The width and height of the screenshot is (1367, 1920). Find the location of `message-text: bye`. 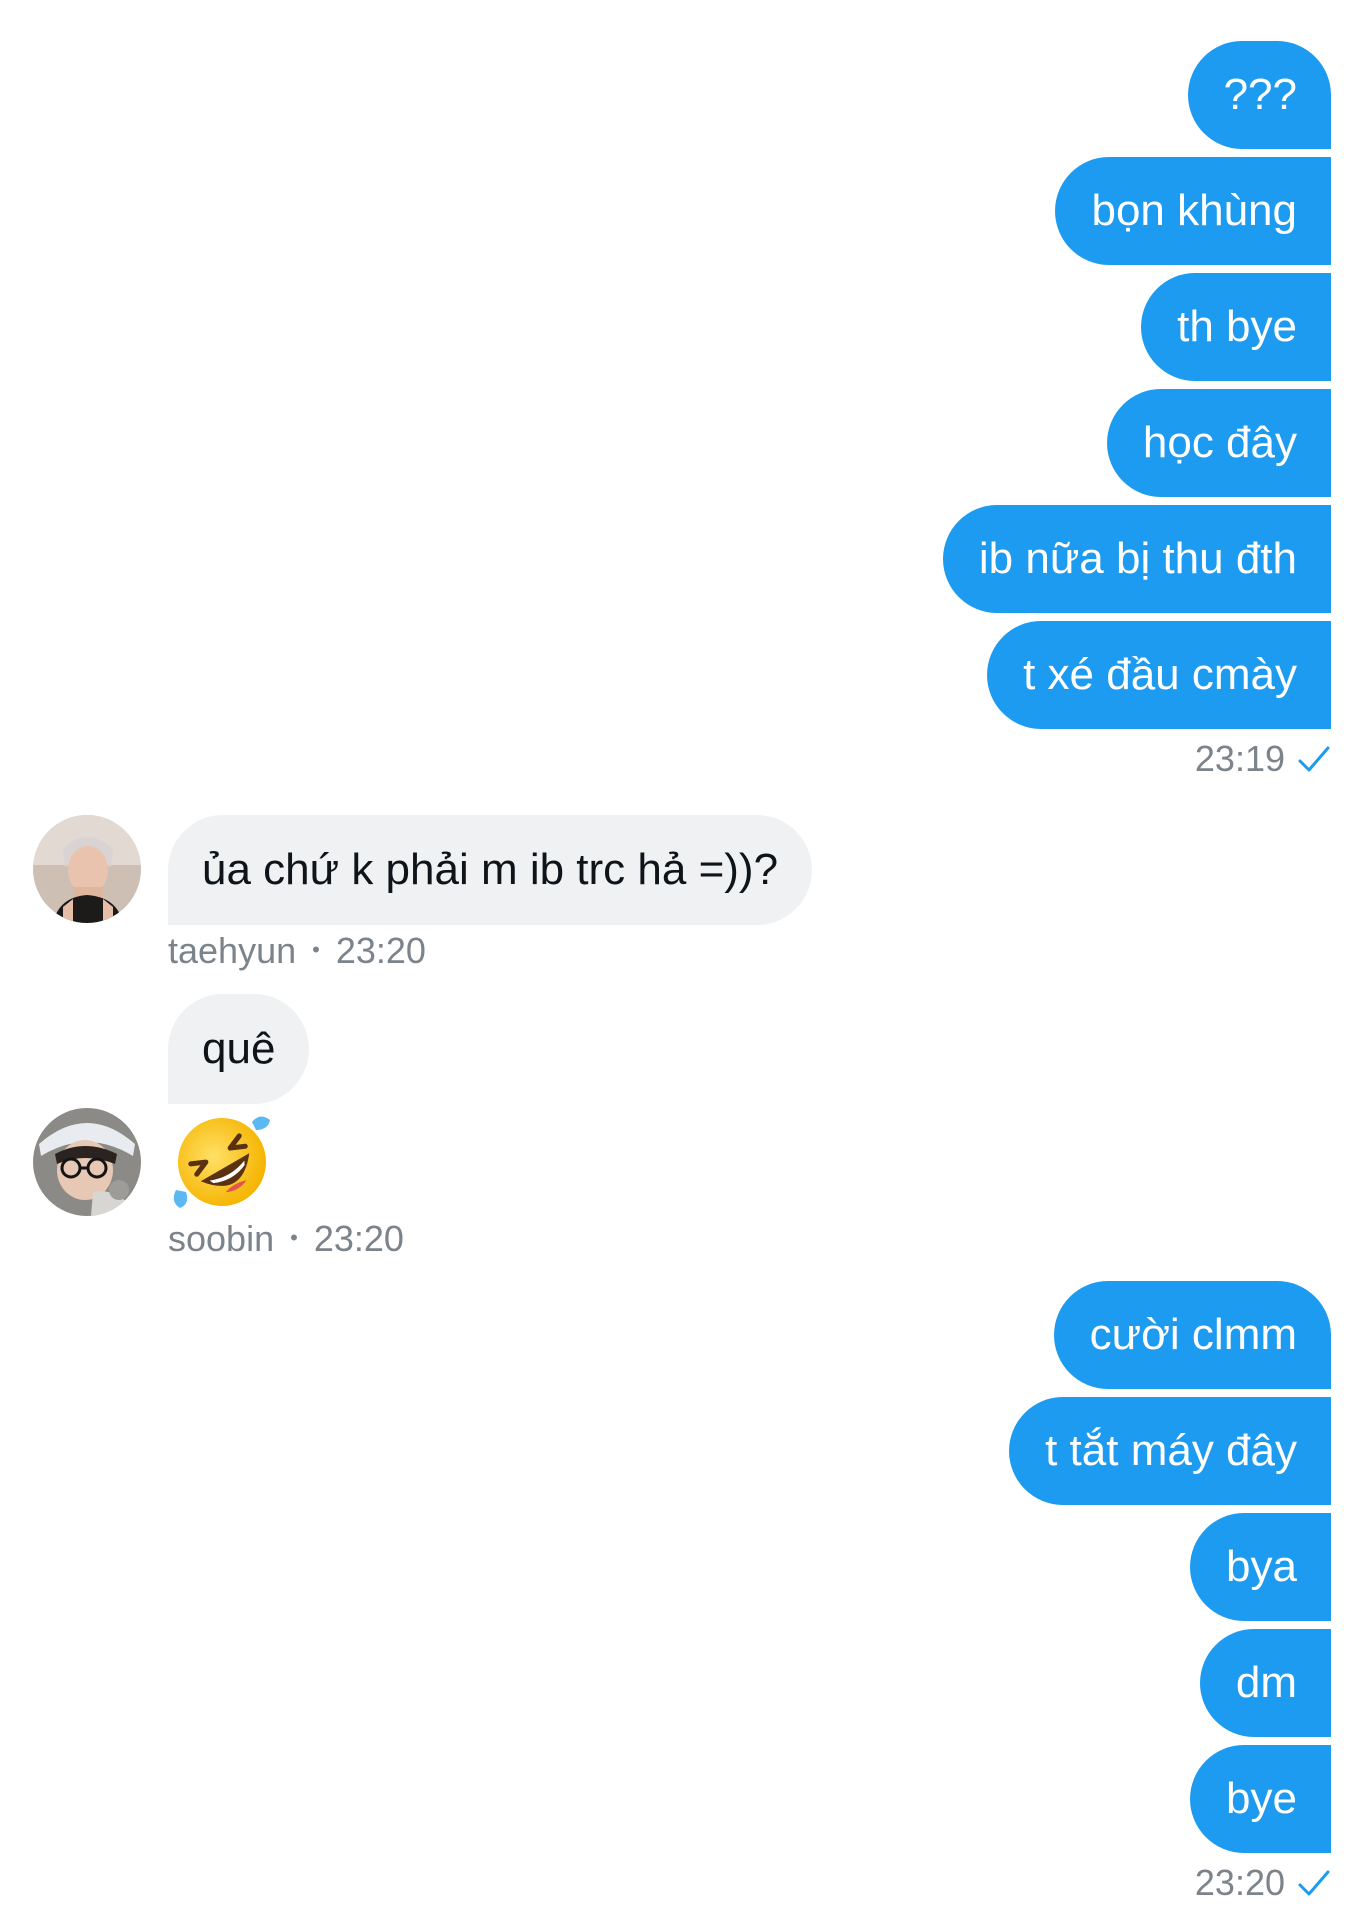

message-text: bye is located at coordinates (1261, 1798).